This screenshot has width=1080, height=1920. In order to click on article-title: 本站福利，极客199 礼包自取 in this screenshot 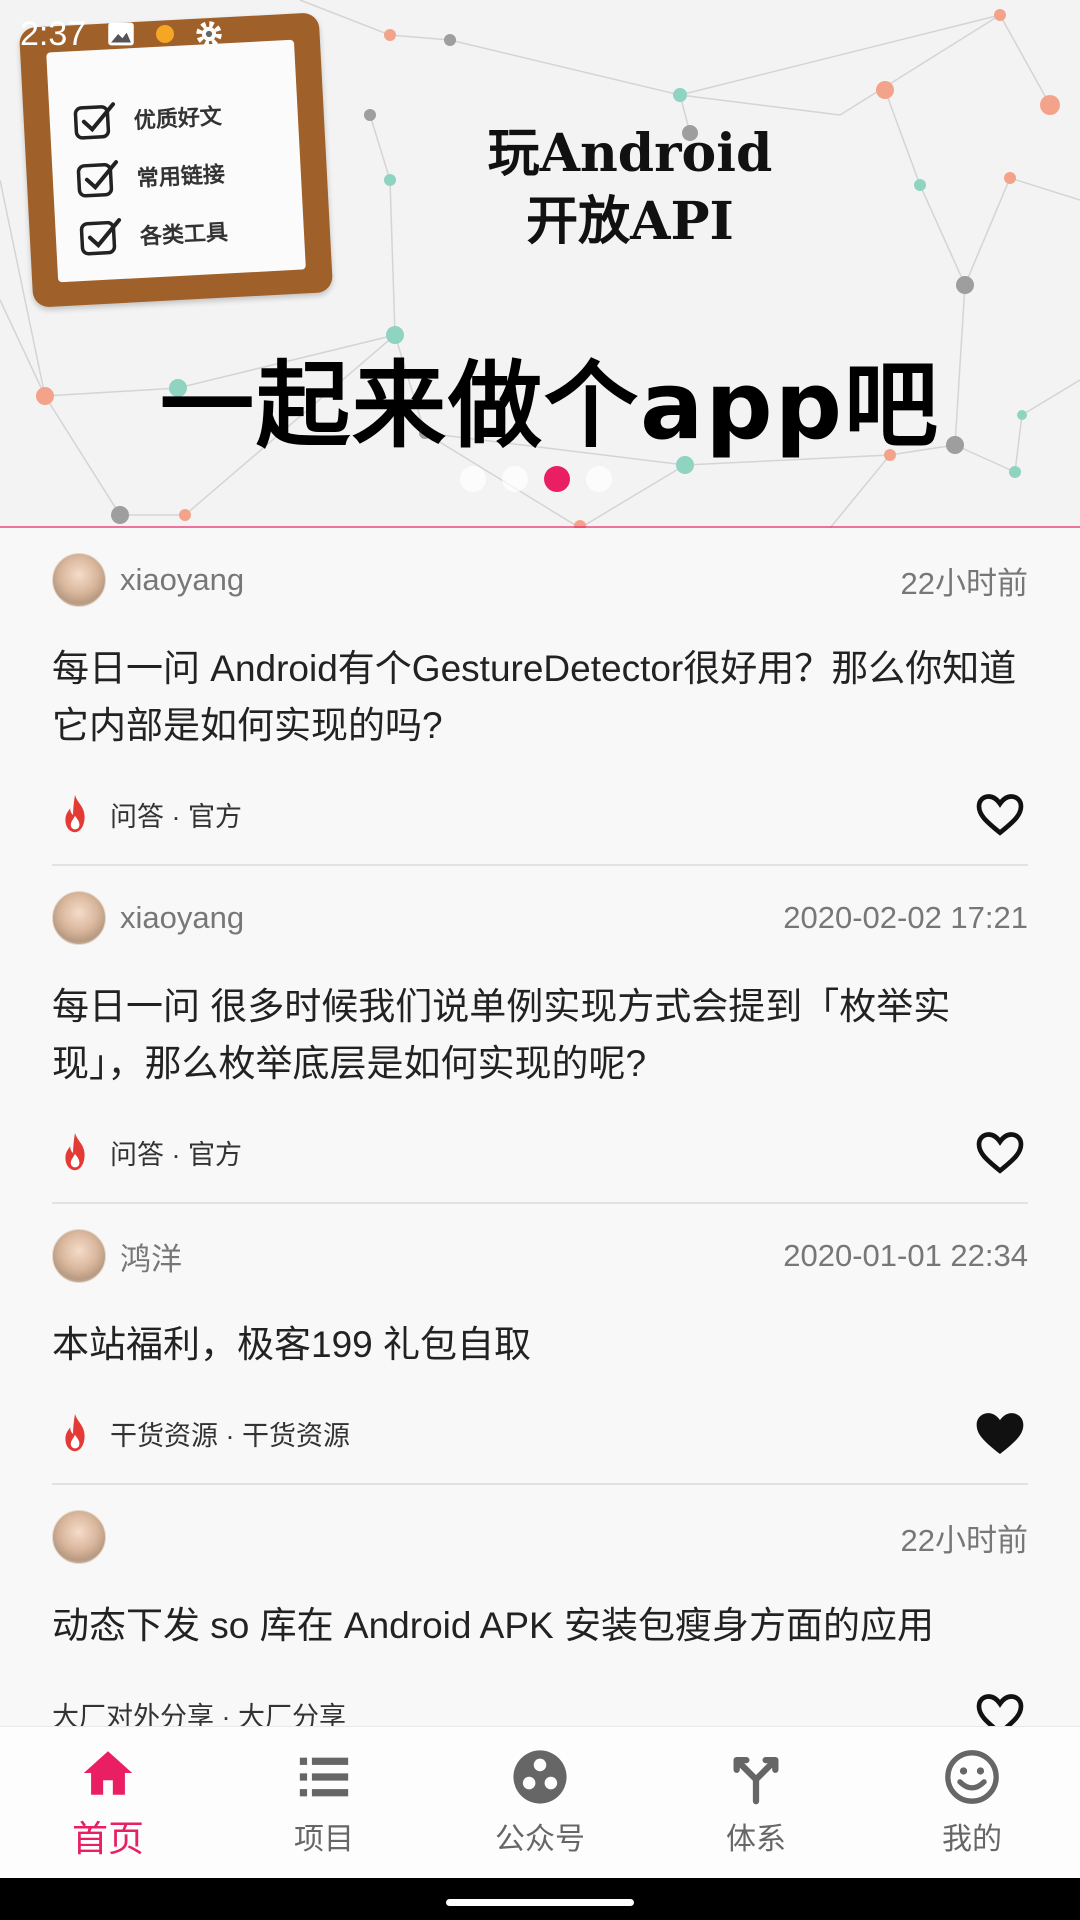, I will do `click(540, 1343)`.